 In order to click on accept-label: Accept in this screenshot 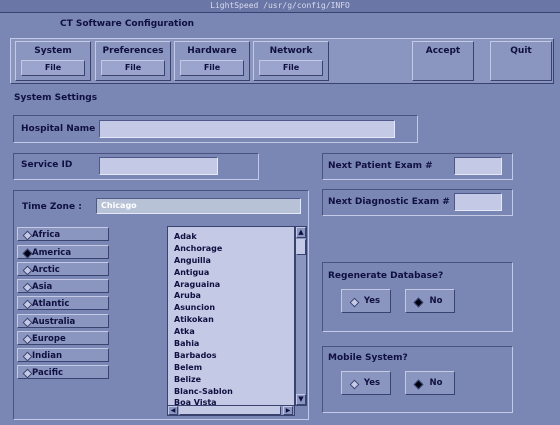, I will do `click(443, 51)`.